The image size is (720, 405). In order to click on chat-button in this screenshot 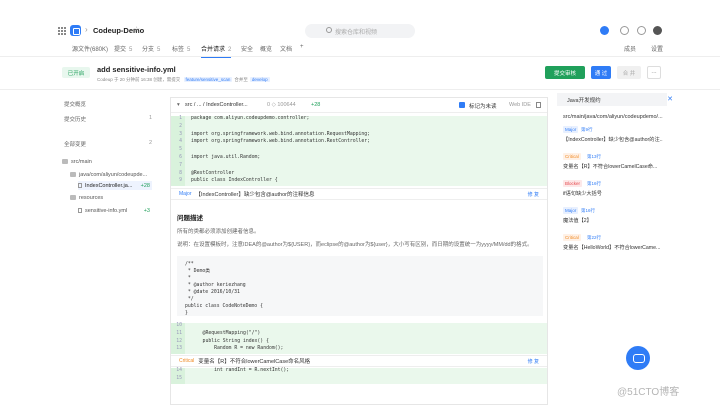, I will do `click(638, 358)`.